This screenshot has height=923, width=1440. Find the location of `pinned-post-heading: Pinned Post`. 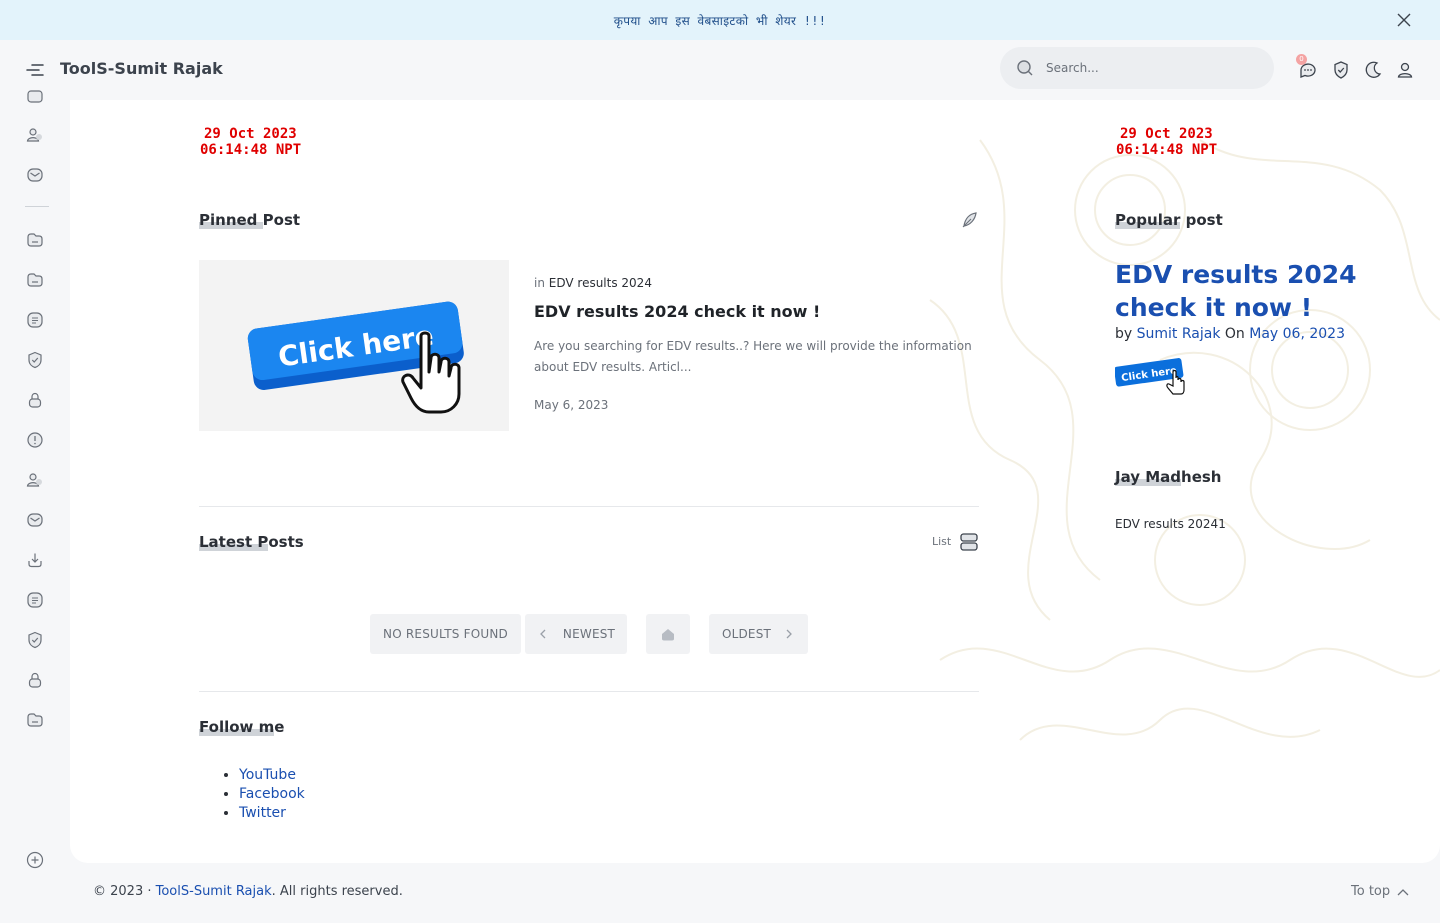

pinned-post-heading: Pinned Post is located at coordinates (250, 220).